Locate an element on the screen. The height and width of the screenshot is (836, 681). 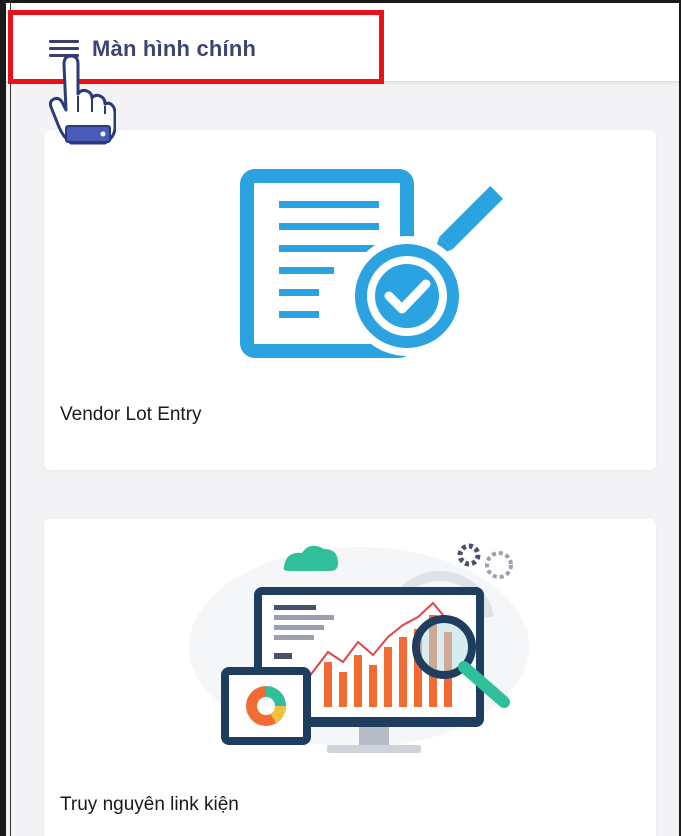
card-label-vendor-lot-entry: Vendor Lot Entry is located at coordinates (131, 414).